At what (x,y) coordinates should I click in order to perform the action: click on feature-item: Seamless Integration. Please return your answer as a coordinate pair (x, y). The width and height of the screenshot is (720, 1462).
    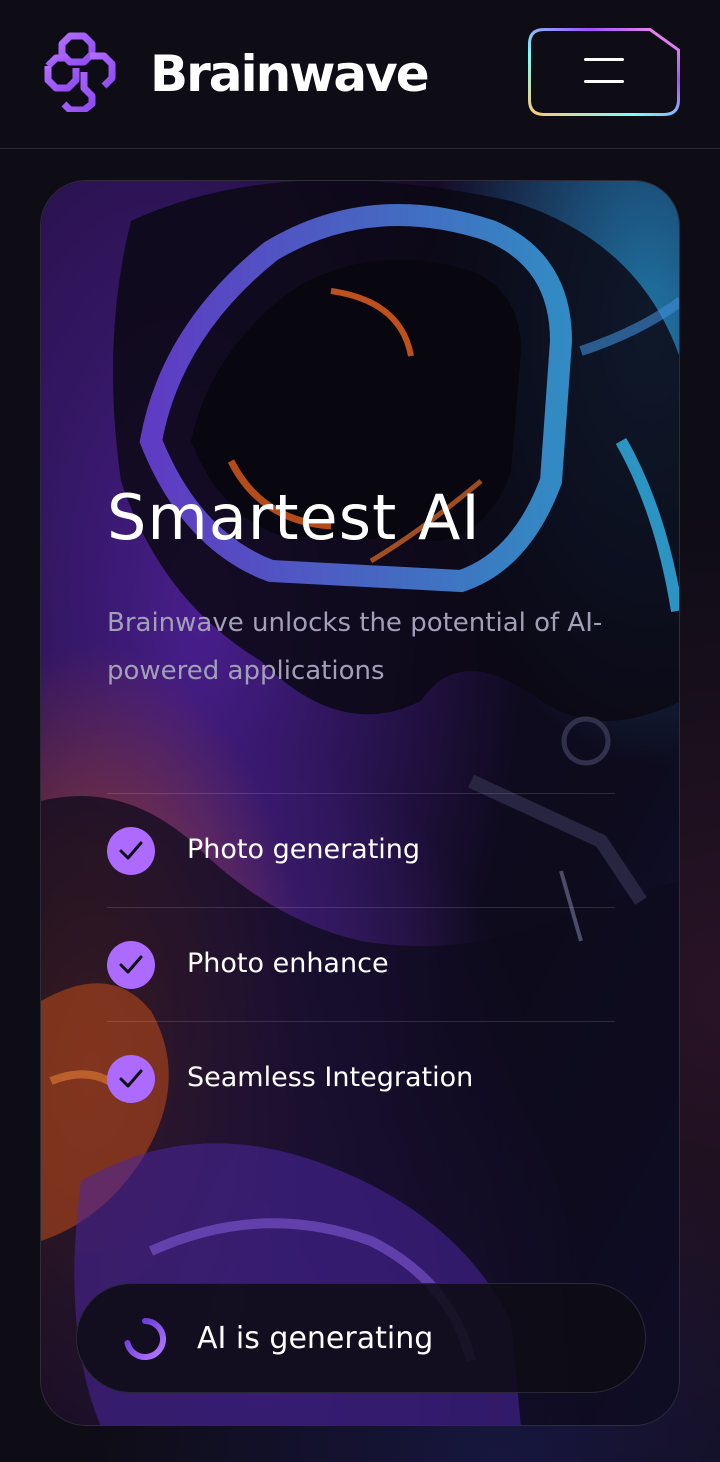
    Looking at the image, I should click on (361, 1078).